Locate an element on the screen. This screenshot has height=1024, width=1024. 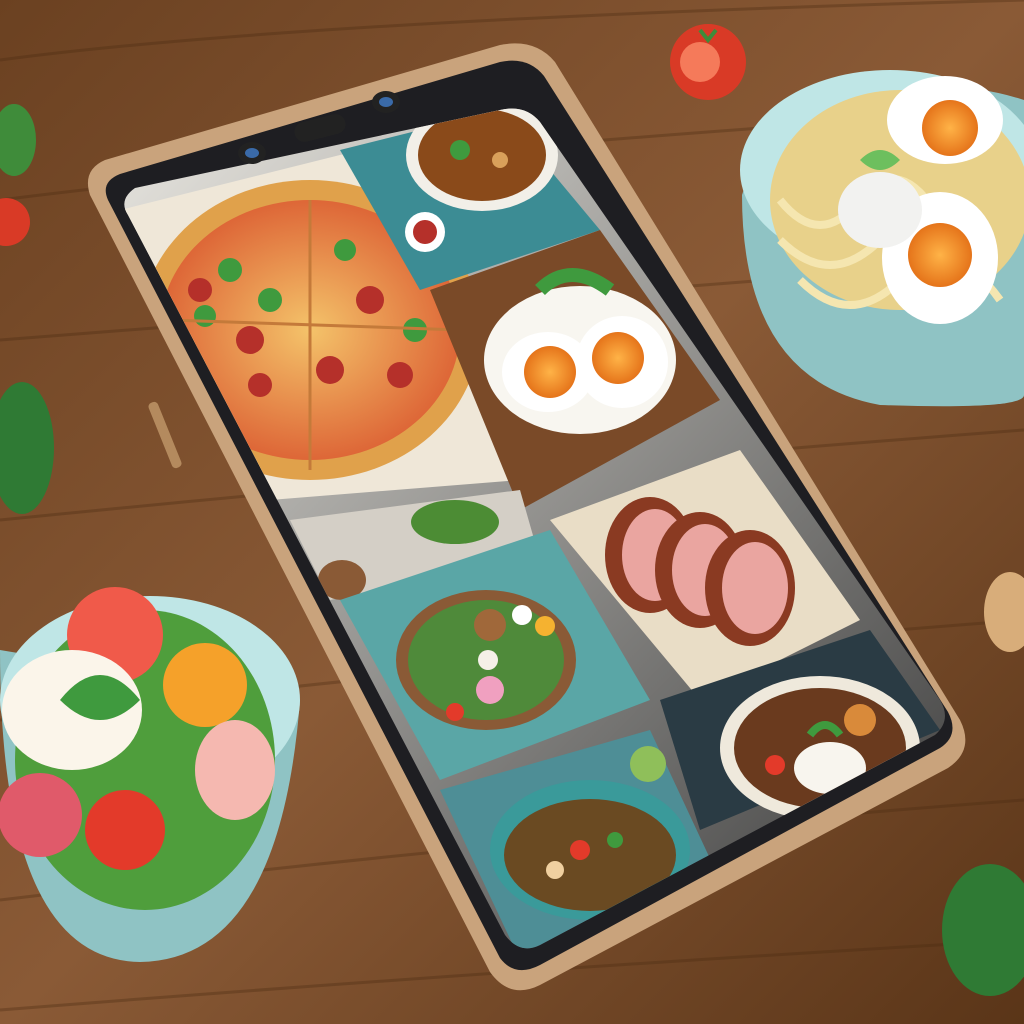
front-camera is located at coordinates (252, 153).